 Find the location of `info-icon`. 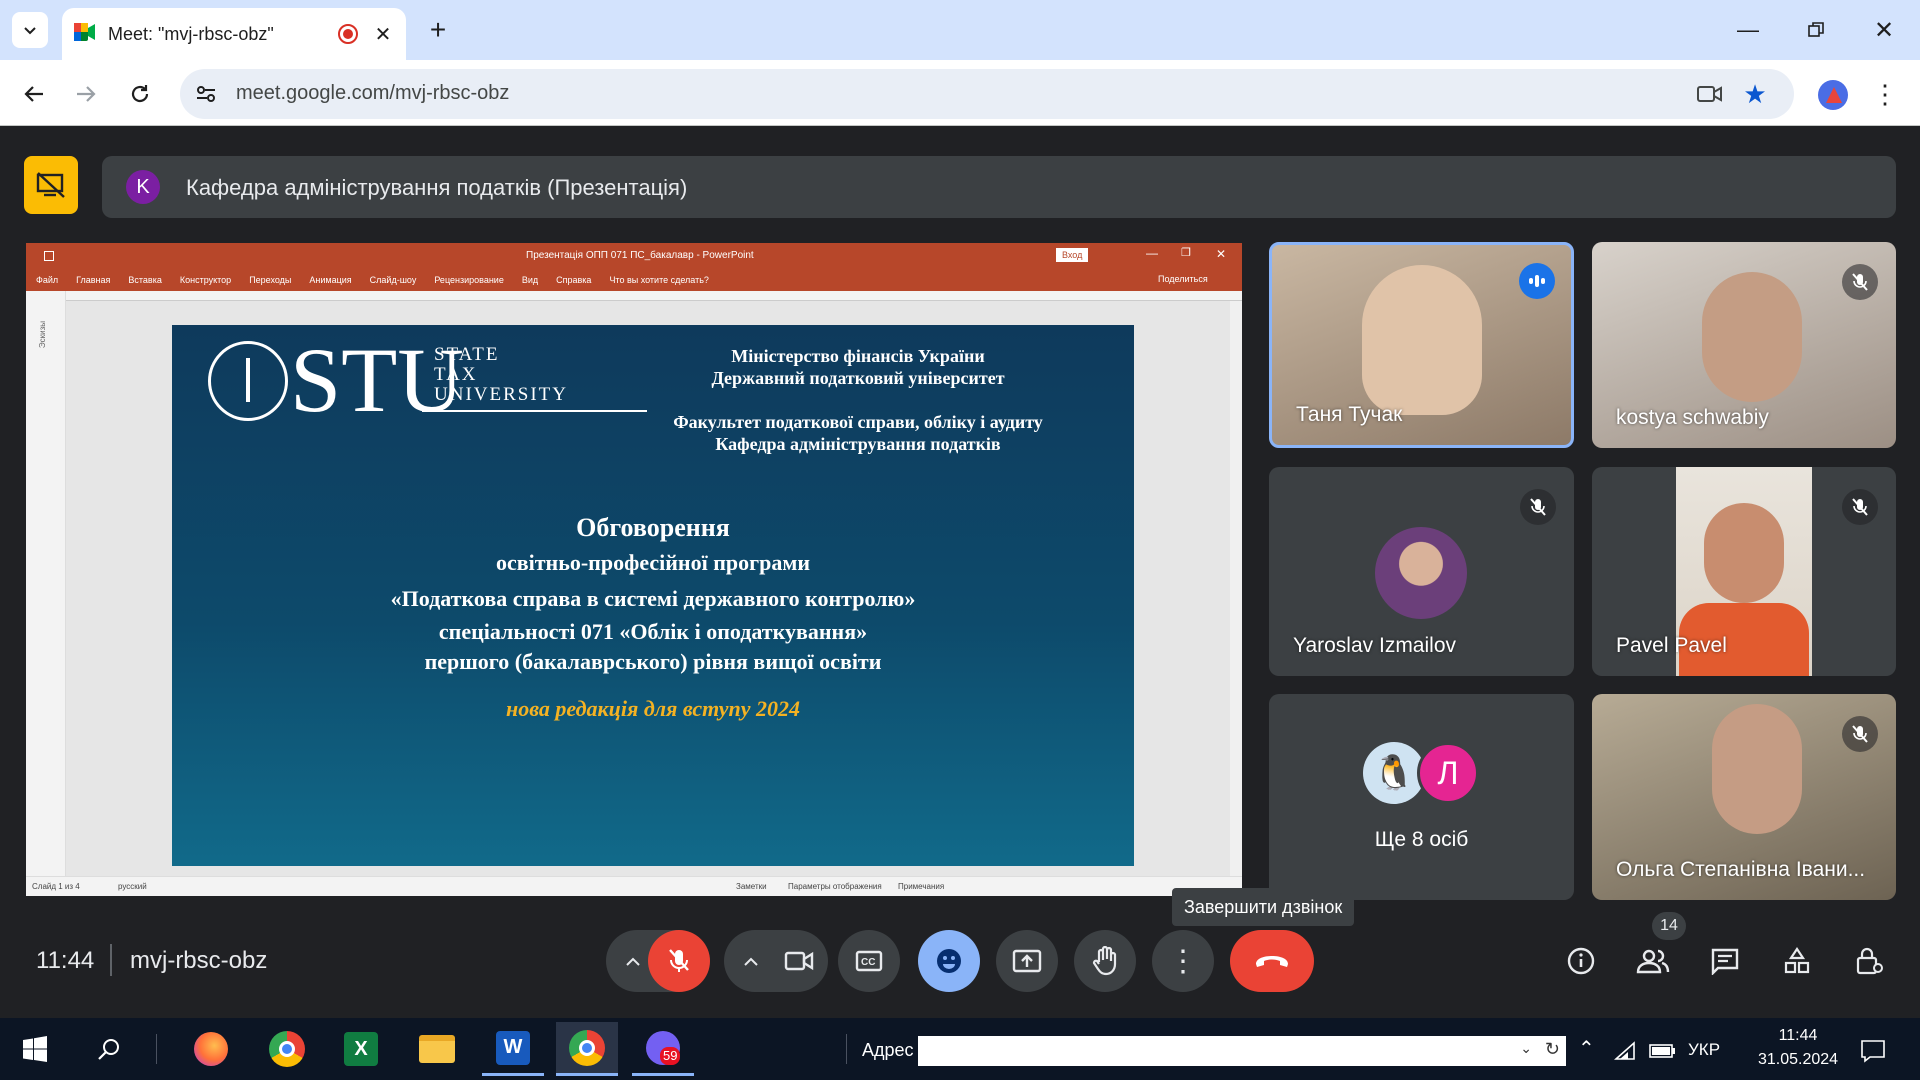

info-icon is located at coordinates (1581, 961).